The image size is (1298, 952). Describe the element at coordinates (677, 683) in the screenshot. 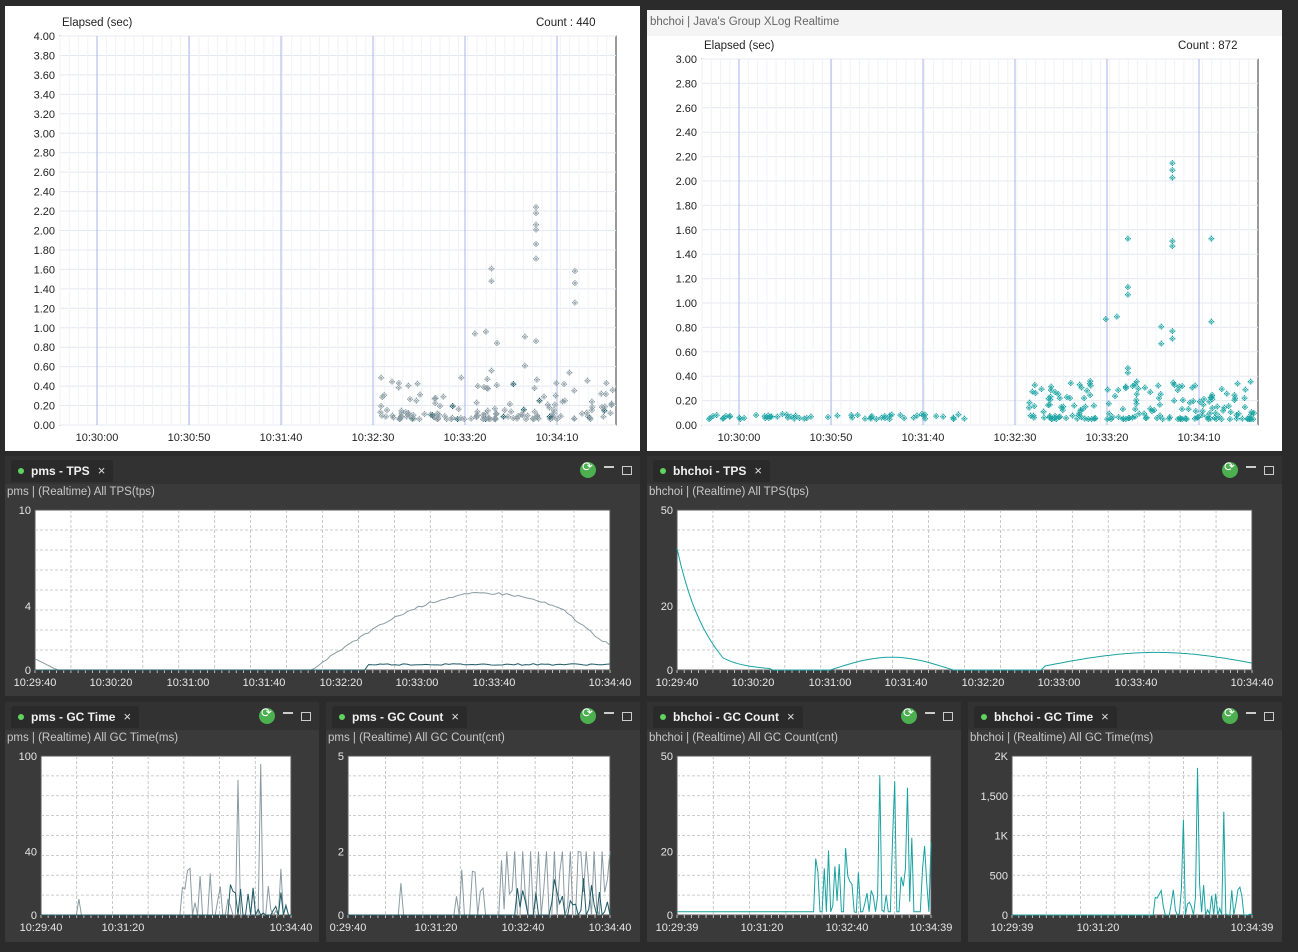

I see `tick-label: 10:29:40` at that location.